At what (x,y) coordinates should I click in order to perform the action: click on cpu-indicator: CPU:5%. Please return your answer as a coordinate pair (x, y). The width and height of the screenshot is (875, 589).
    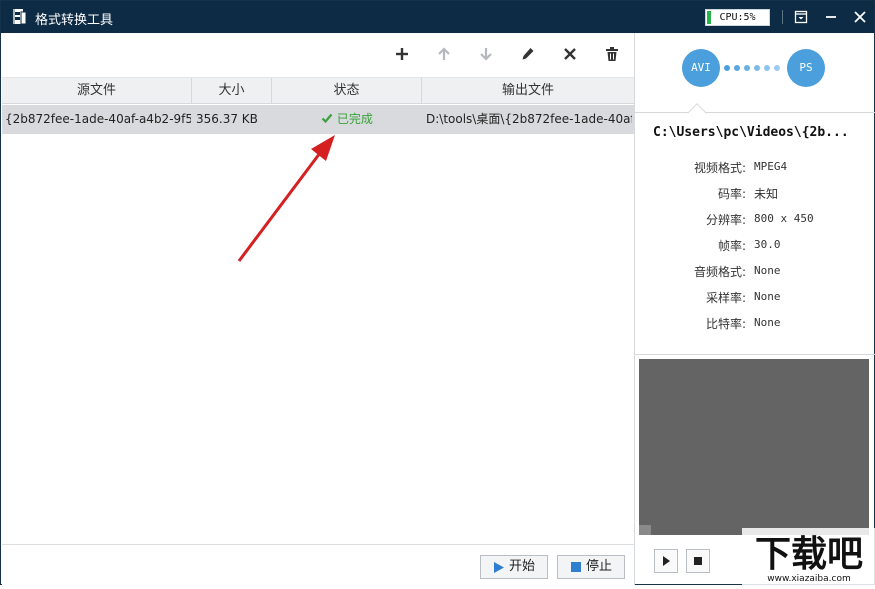
    Looking at the image, I should click on (737, 17).